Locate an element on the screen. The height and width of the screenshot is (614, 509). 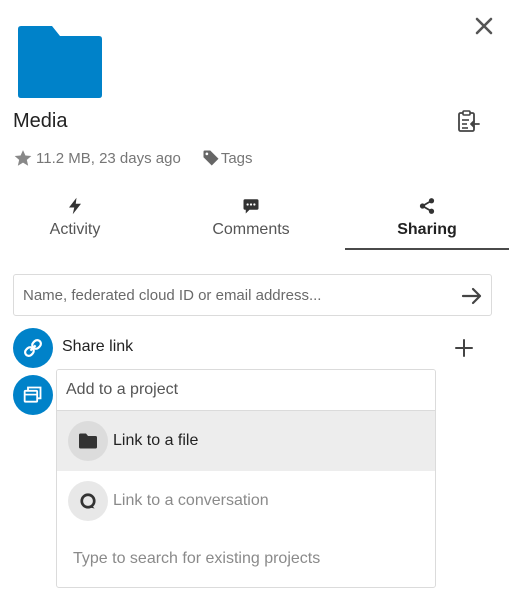
option-link-to-conversation: Link to a conversation is located at coordinates (246, 501).